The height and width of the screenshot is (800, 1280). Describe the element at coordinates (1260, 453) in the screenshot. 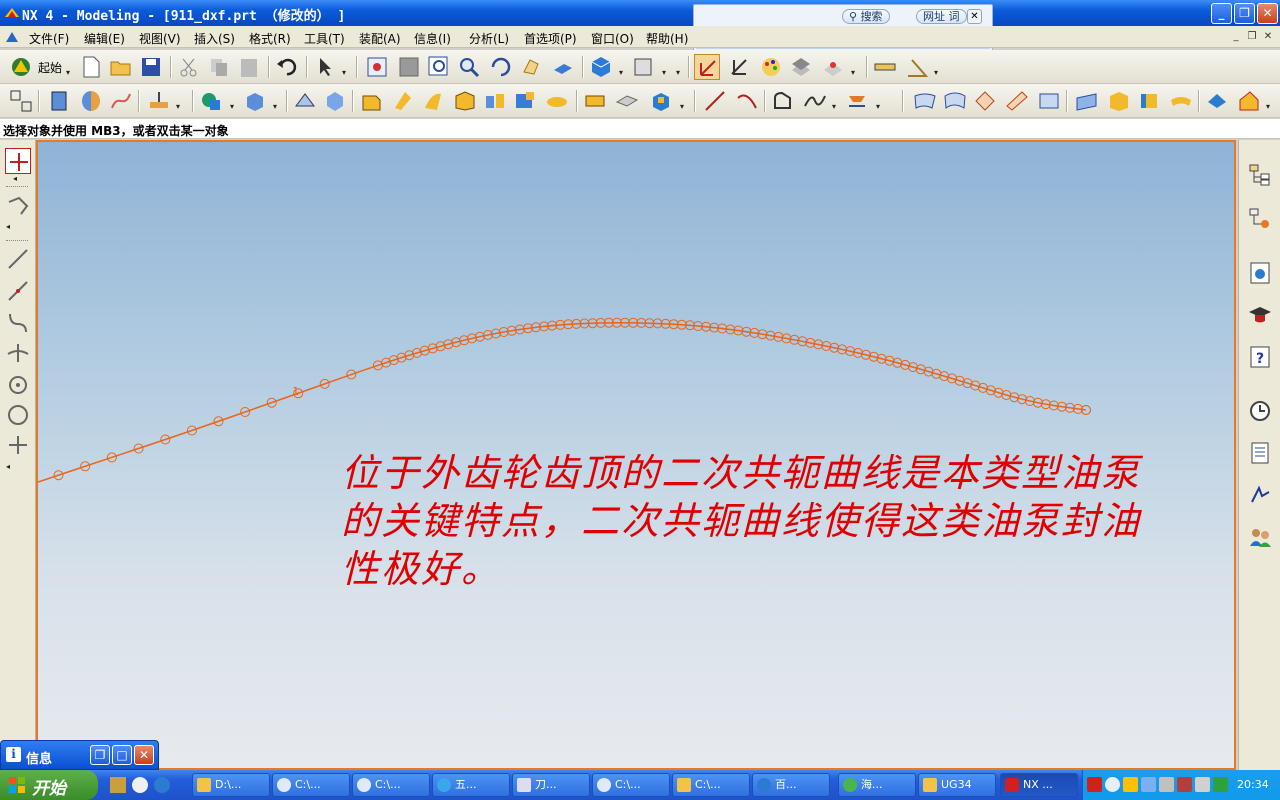

I see `system-materials-button` at that location.